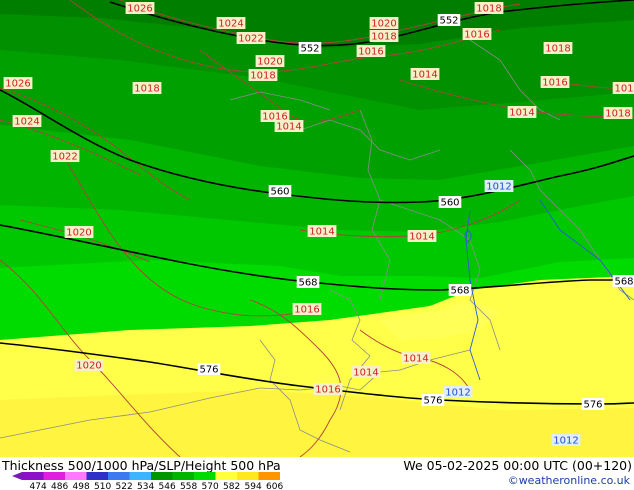 The height and width of the screenshot is (490, 634). What do you see at coordinates (188, 486) in the screenshot?
I see `legend-tick-label: 558` at bounding box center [188, 486].